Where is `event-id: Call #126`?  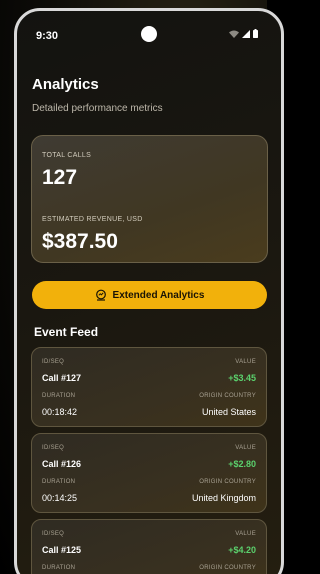 event-id: Call #126 is located at coordinates (62, 464).